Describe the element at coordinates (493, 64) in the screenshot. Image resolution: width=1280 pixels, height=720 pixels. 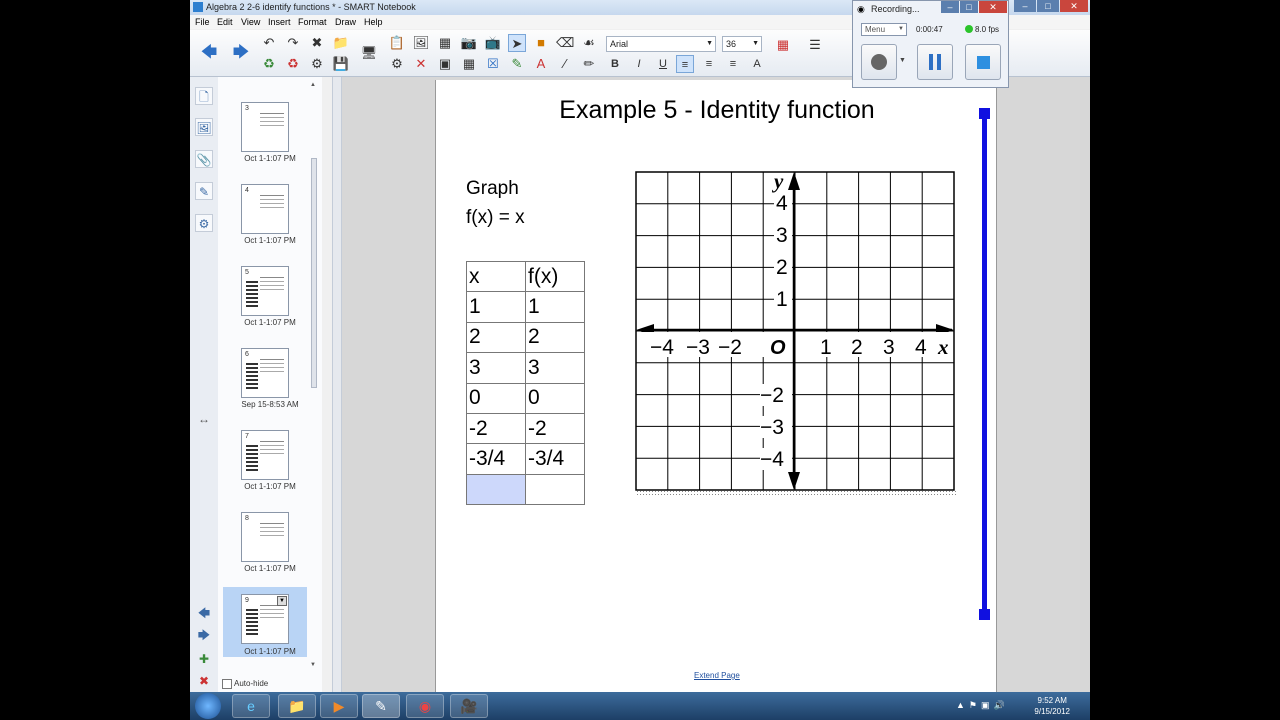
I see `close-shade-icon: ☒` at that location.